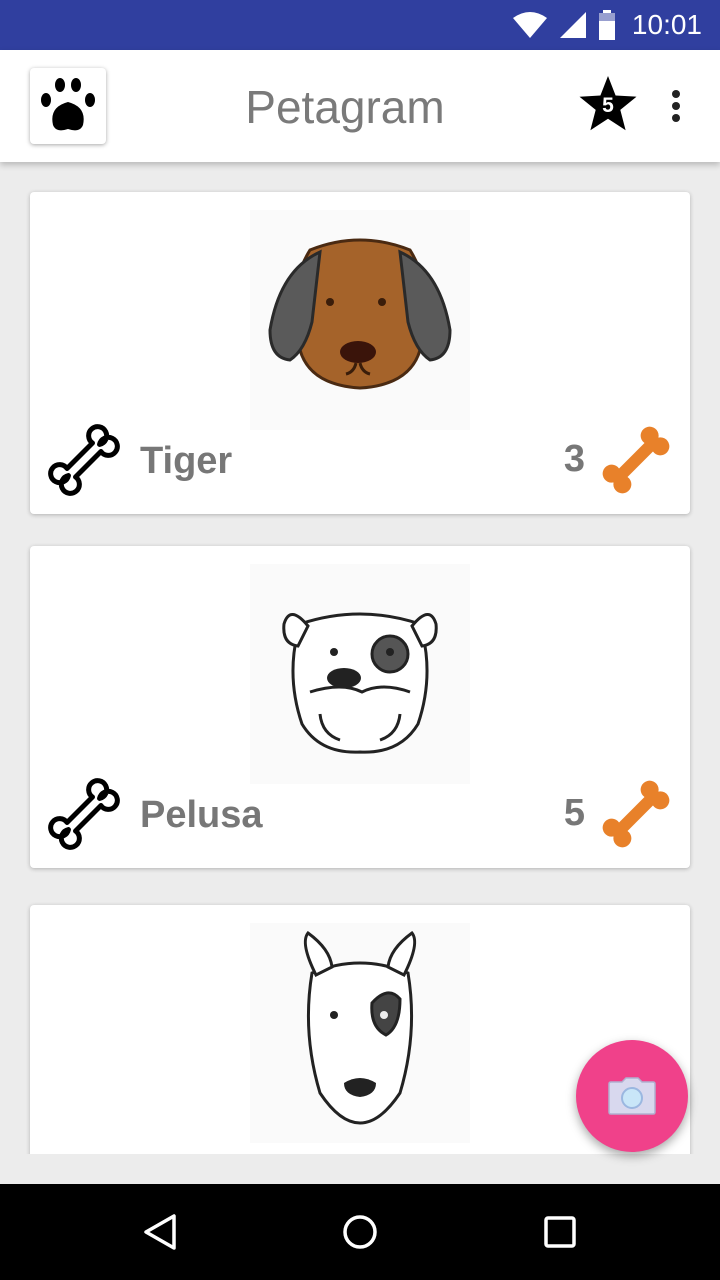 This screenshot has width=720, height=1280. What do you see at coordinates (572, 25) in the screenshot?
I see `signal-icon` at bounding box center [572, 25].